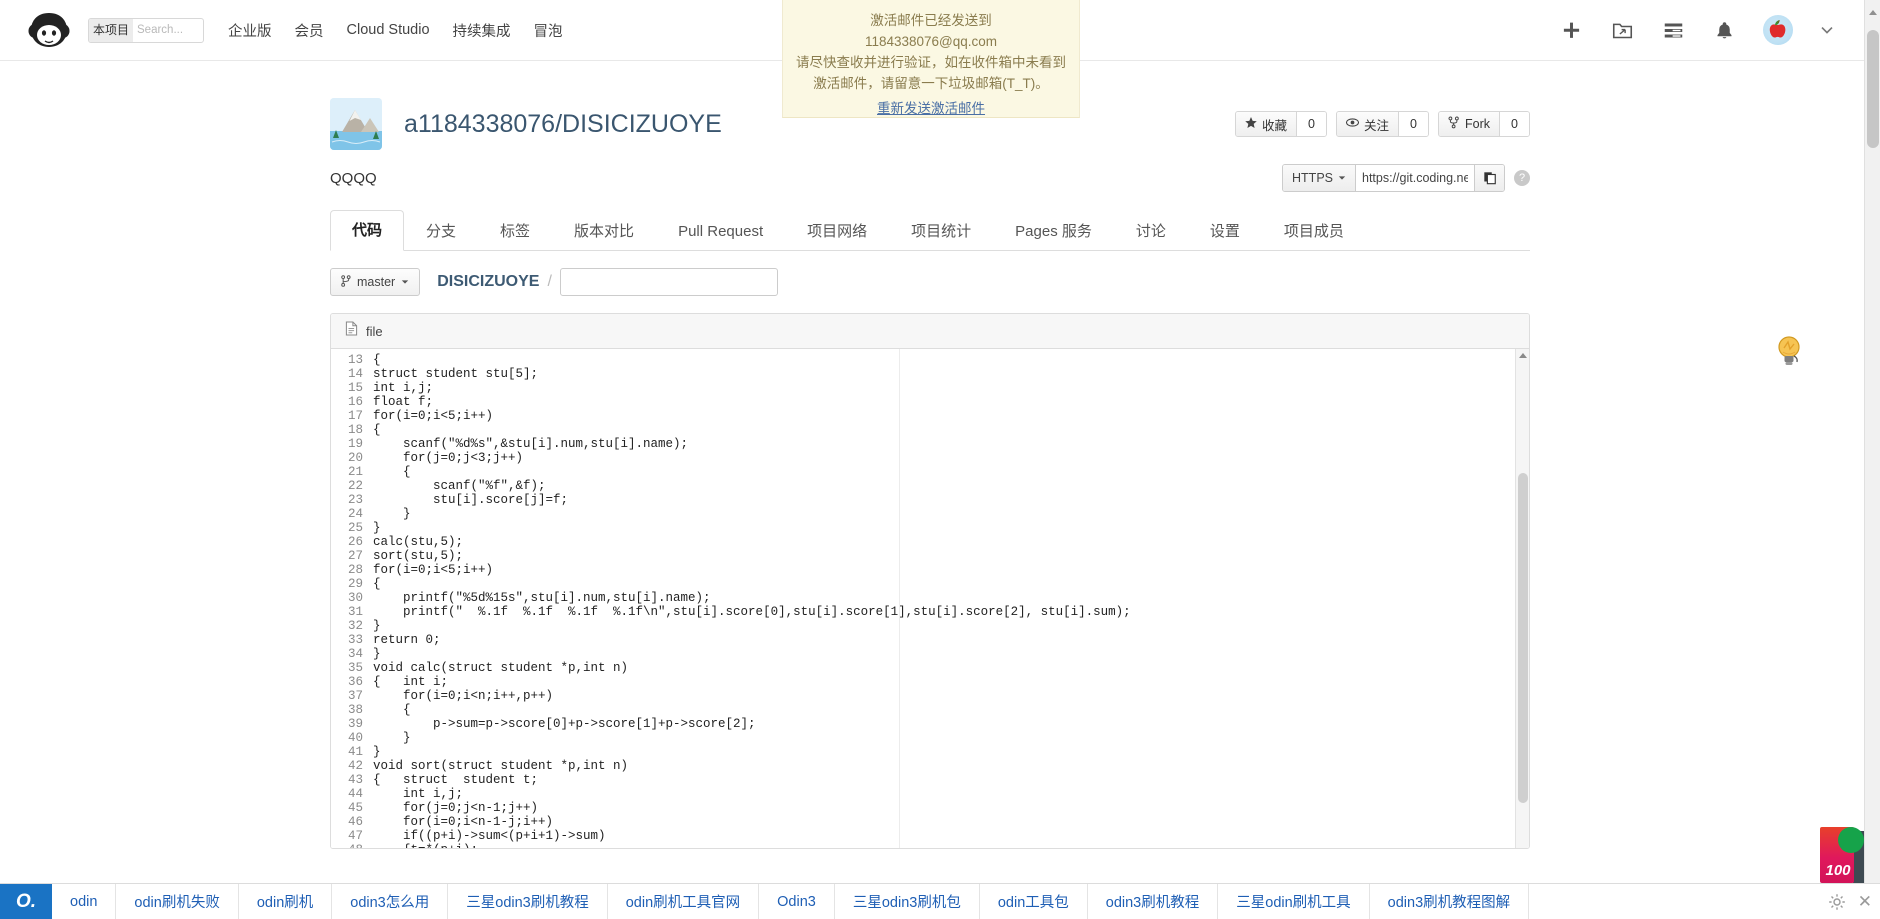 This screenshot has height=919, width=1880. What do you see at coordinates (1280, 124) in the screenshot?
I see `star-button: 收藏 0` at bounding box center [1280, 124].